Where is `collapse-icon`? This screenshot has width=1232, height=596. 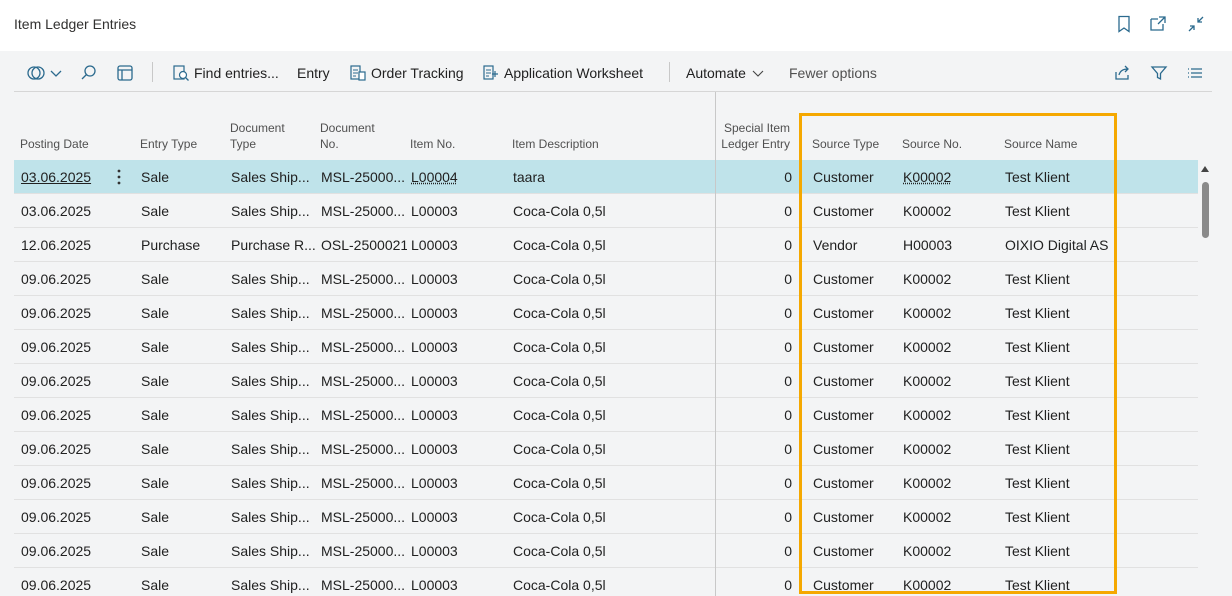 collapse-icon is located at coordinates (1196, 24).